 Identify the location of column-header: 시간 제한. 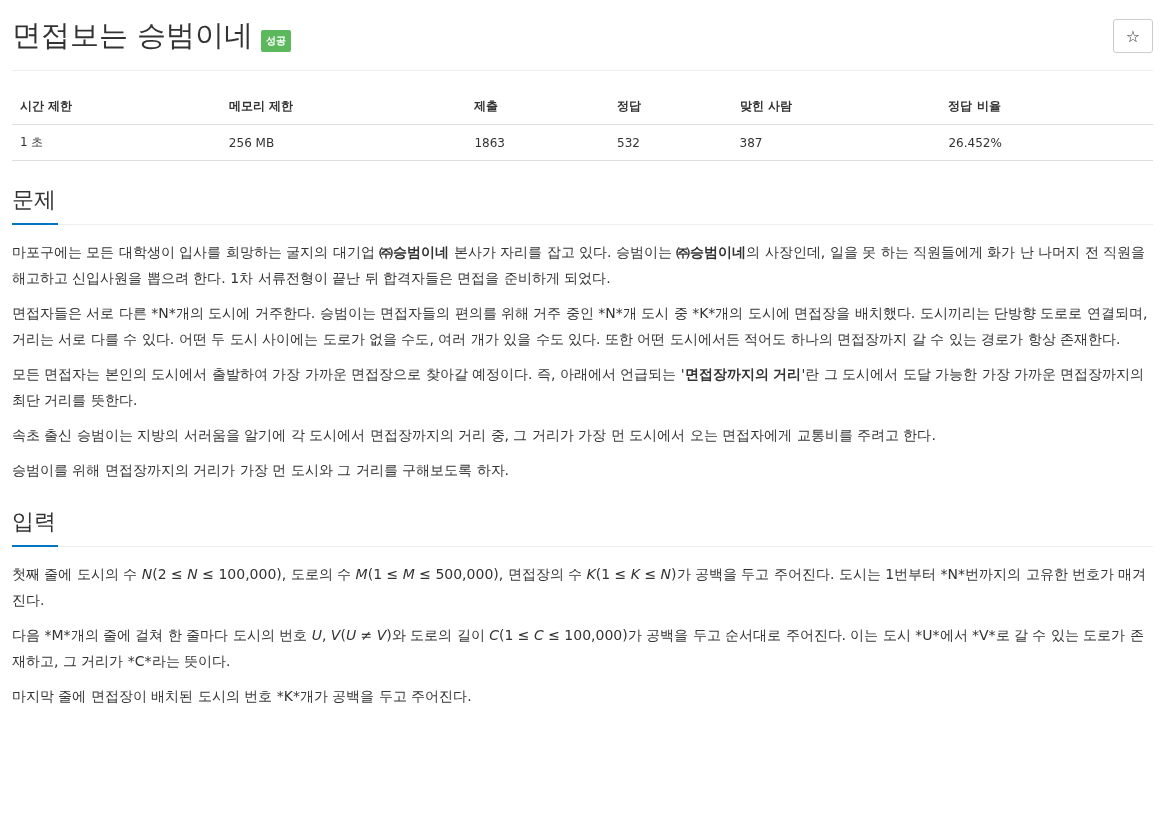
(116, 107).